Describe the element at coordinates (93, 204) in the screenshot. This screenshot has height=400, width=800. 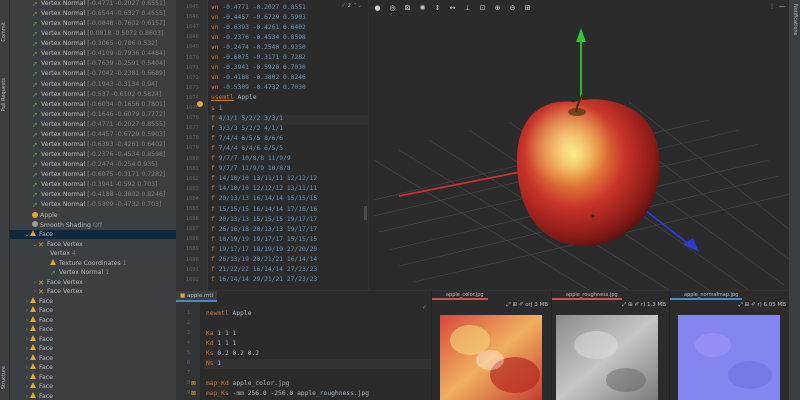
I see `tree-item-vertex-normal: ➚ Vertex Normal [-0.5309 -0.4732 0.703]` at that location.